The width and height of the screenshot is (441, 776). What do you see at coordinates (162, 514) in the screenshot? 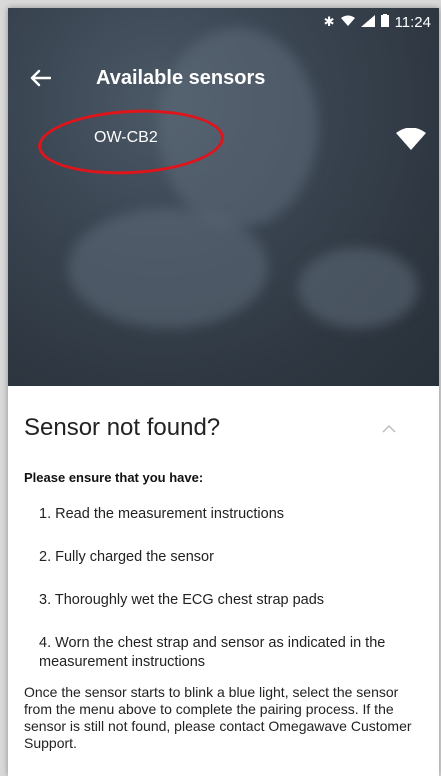
I see `help-step: 1. Read the measurement instructions` at bounding box center [162, 514].